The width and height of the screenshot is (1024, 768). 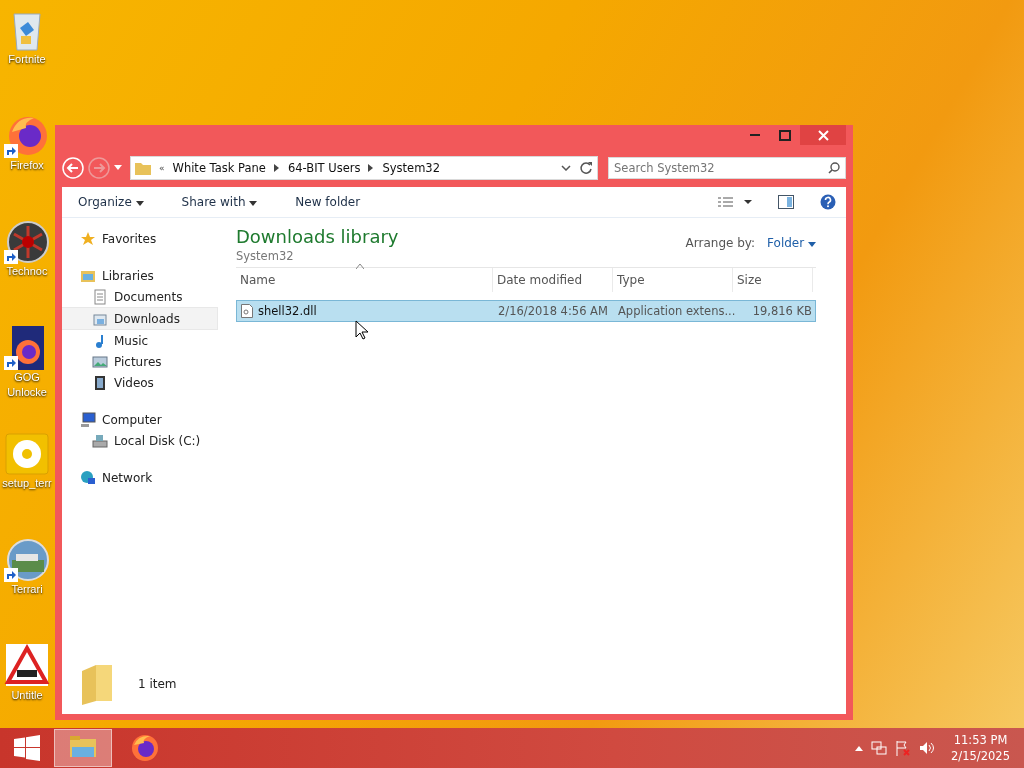 I want to click on disk-icon, so click(x=100, y=440).